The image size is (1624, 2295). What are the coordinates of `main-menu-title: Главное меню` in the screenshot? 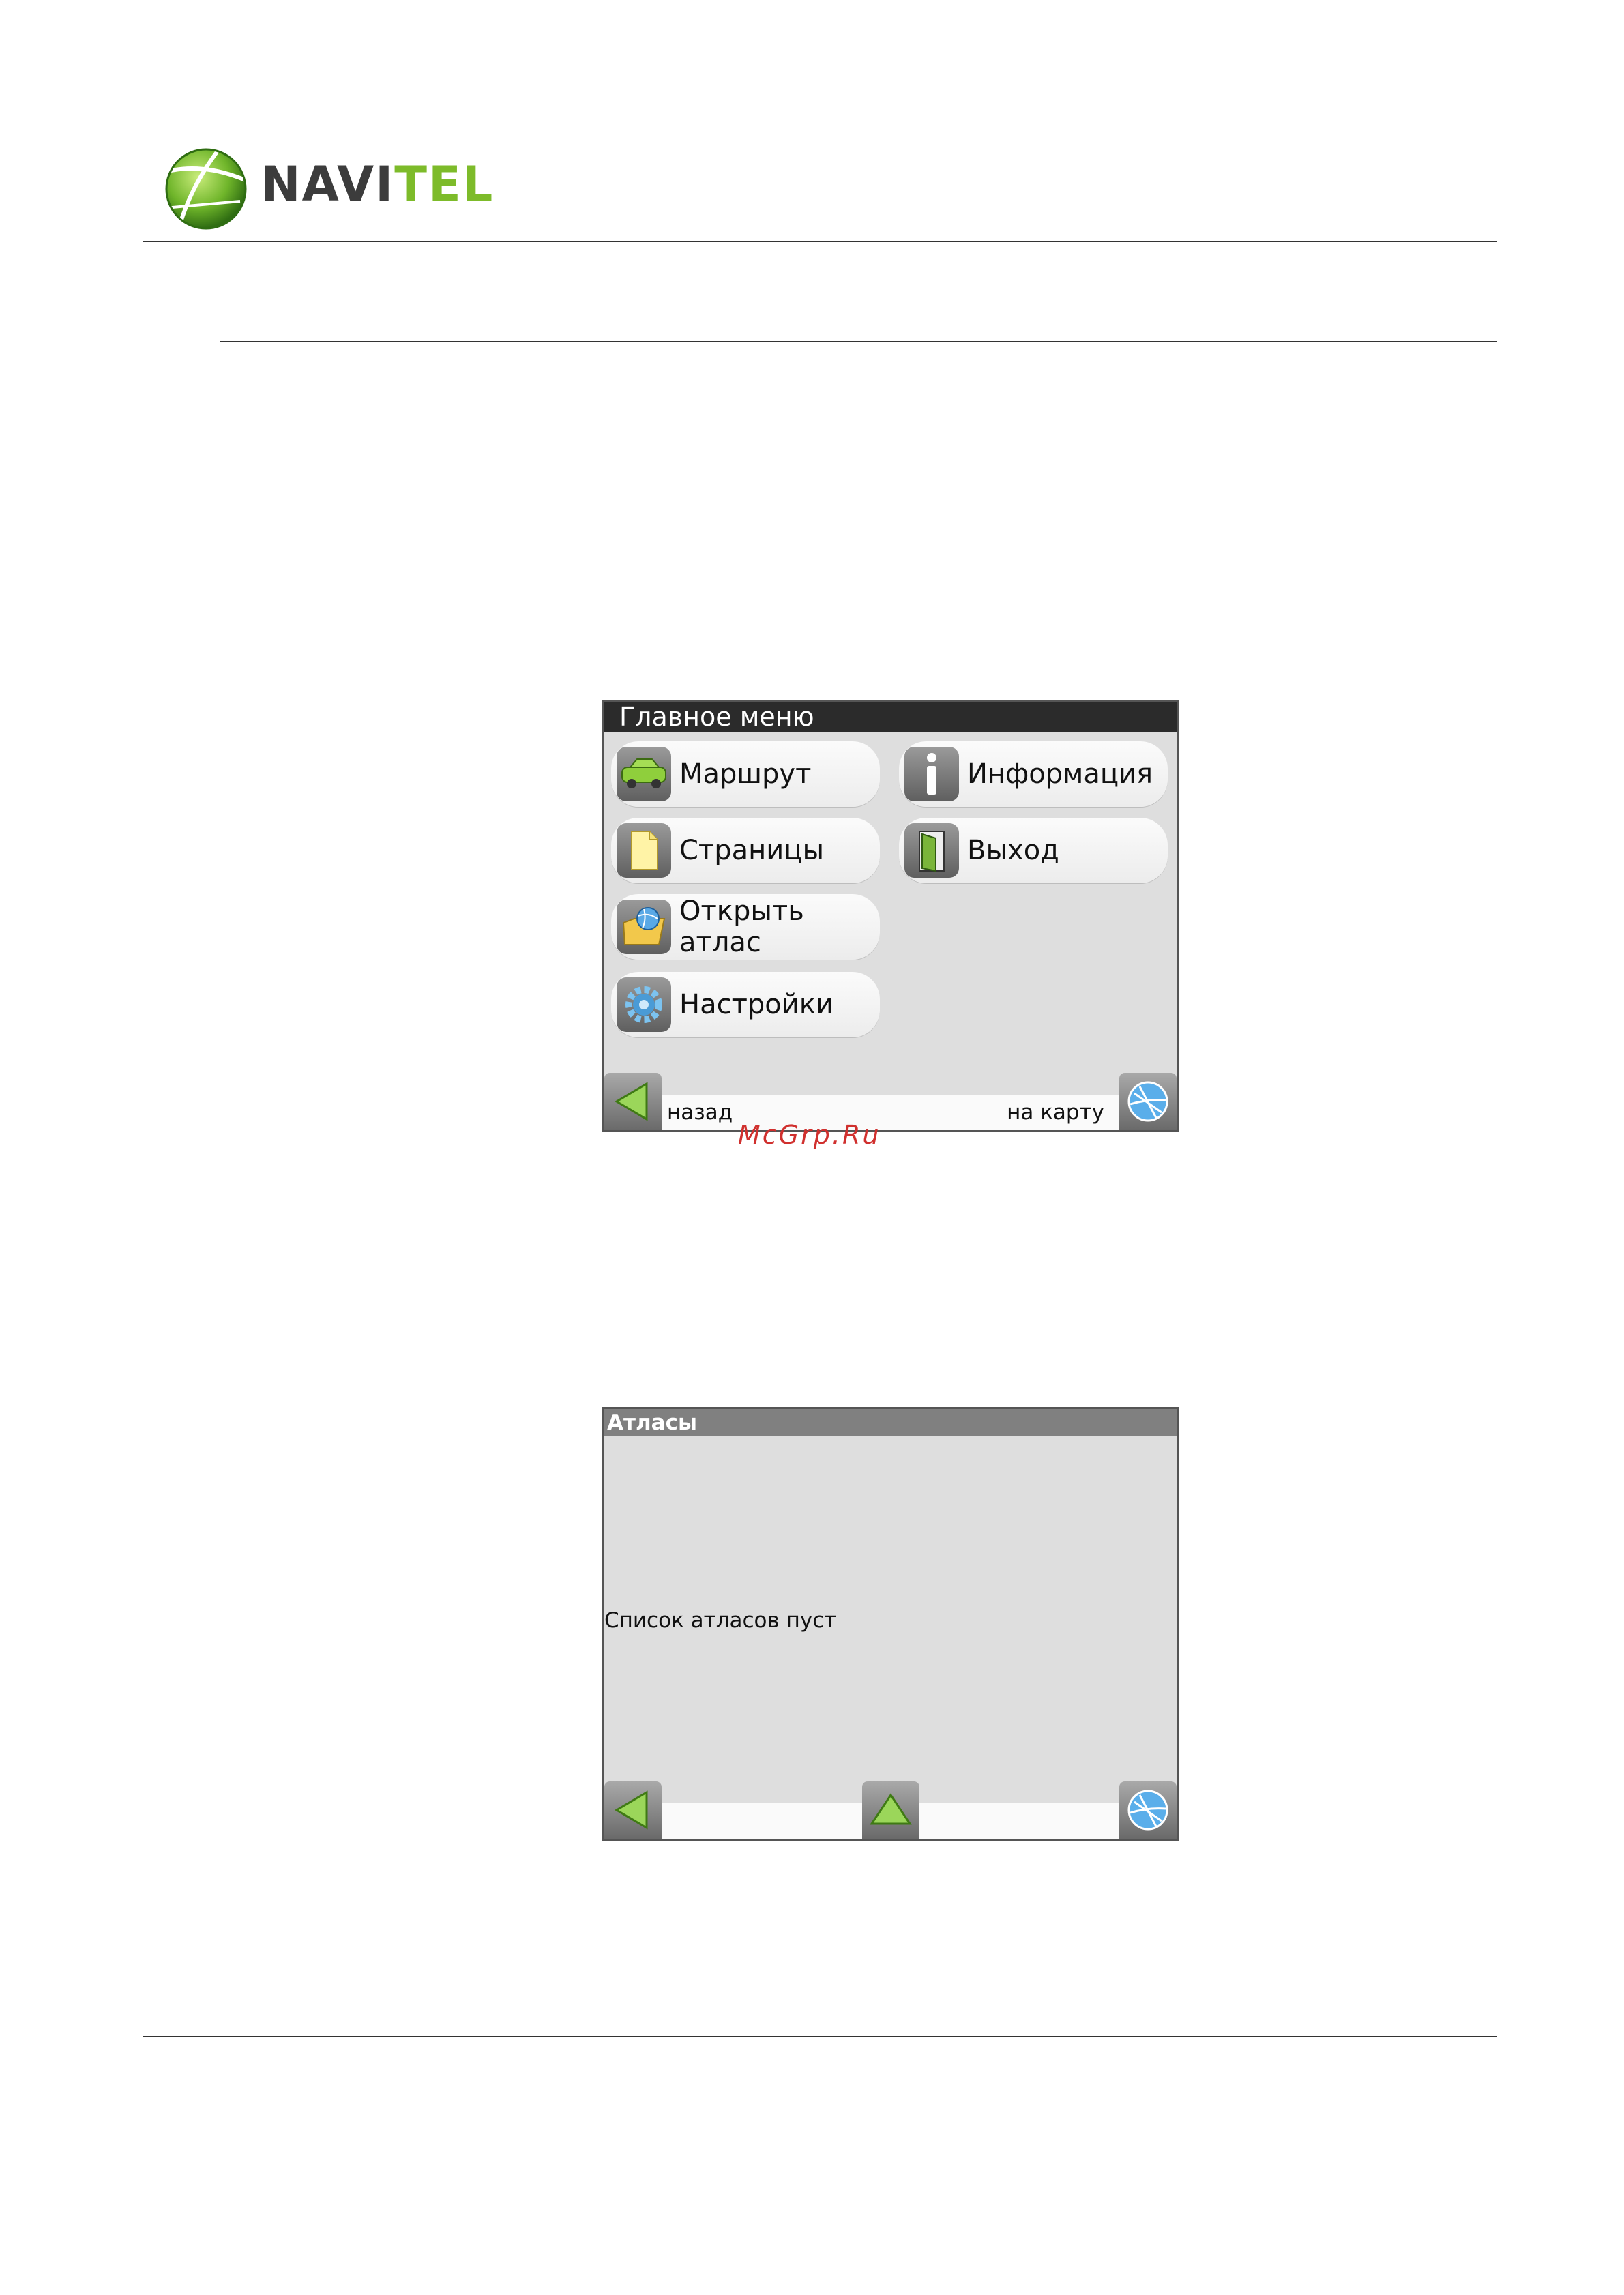 It's located at (890, 717).